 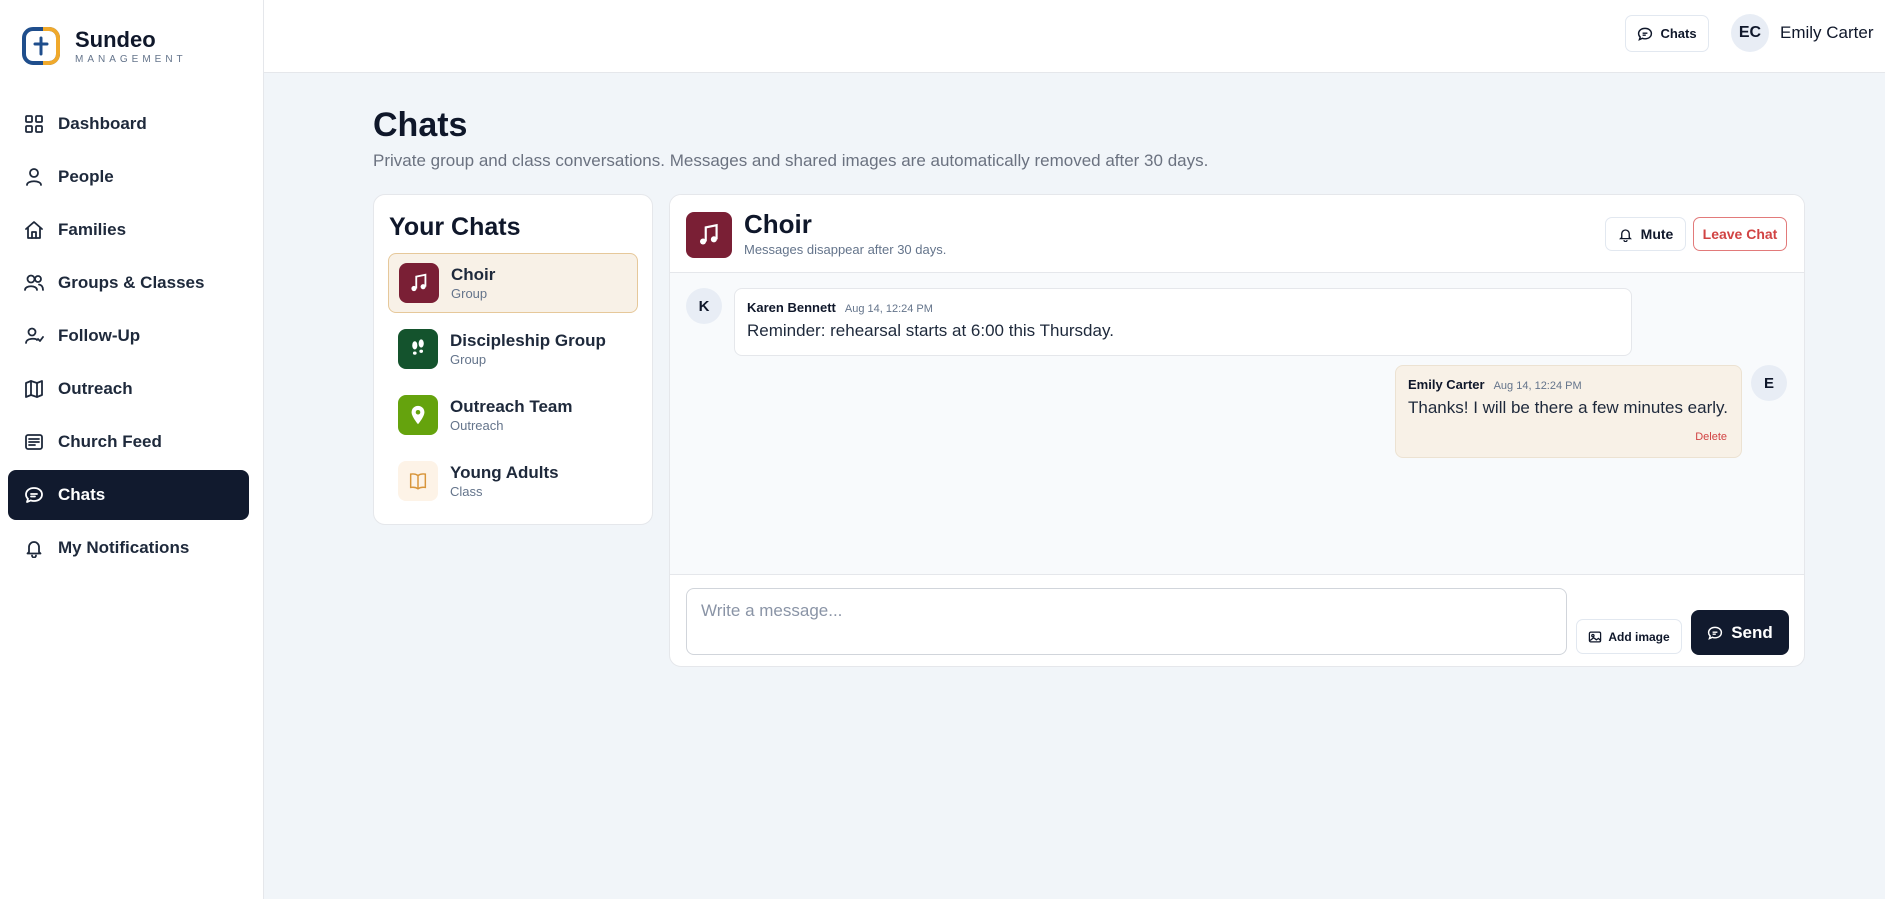 I want to click on mute-button: Mute, so click(x=1645, y=234).